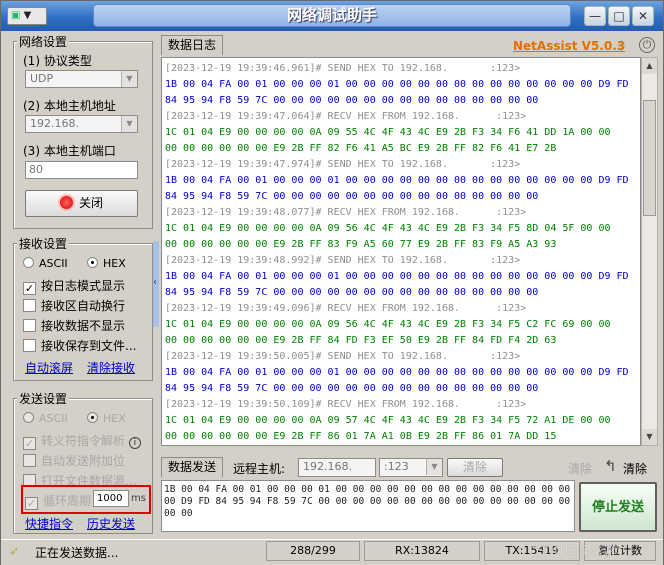 Image resolution: width=664 pixels, height=565 pixels. I want to click on escape-parse-label: 转义符指令解析, so click(83, 441).